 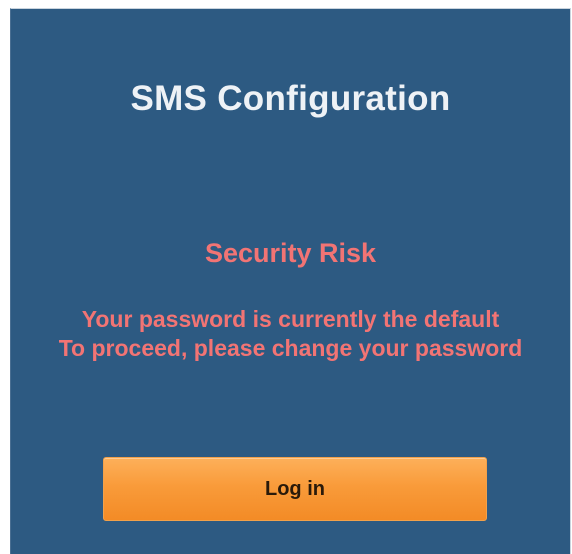 I want to click on panel-title: SMS Configuration, so click(x=290, y=98).